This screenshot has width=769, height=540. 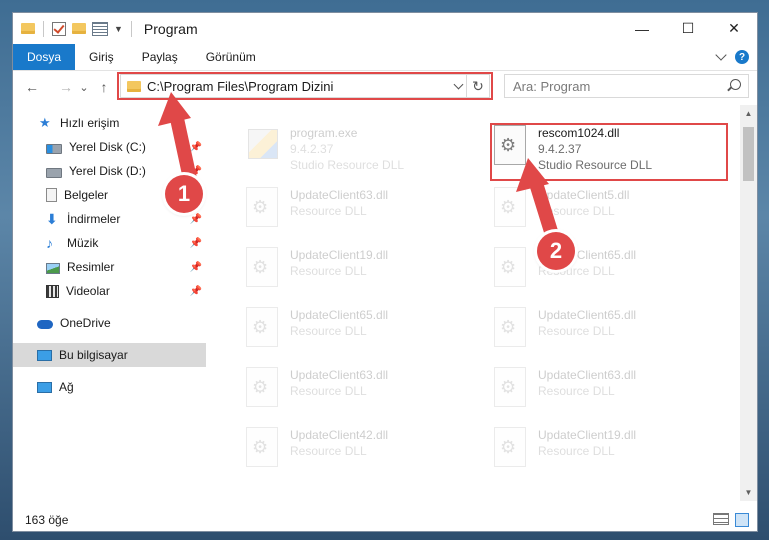 I want to click on star-icon: ★, so click(x=45, y=122).